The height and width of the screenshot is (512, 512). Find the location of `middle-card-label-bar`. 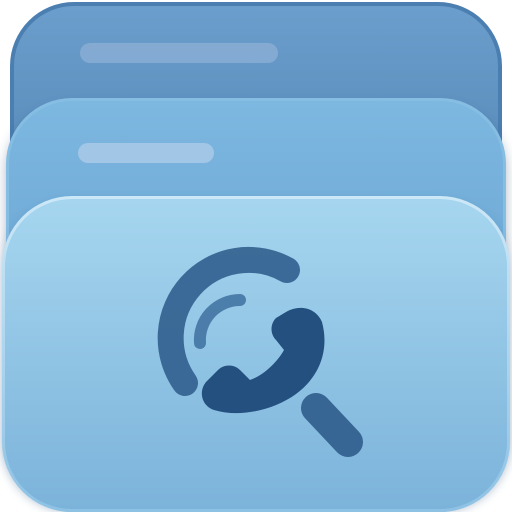

middle-card-label-bar is located at coordinates (146, 153).